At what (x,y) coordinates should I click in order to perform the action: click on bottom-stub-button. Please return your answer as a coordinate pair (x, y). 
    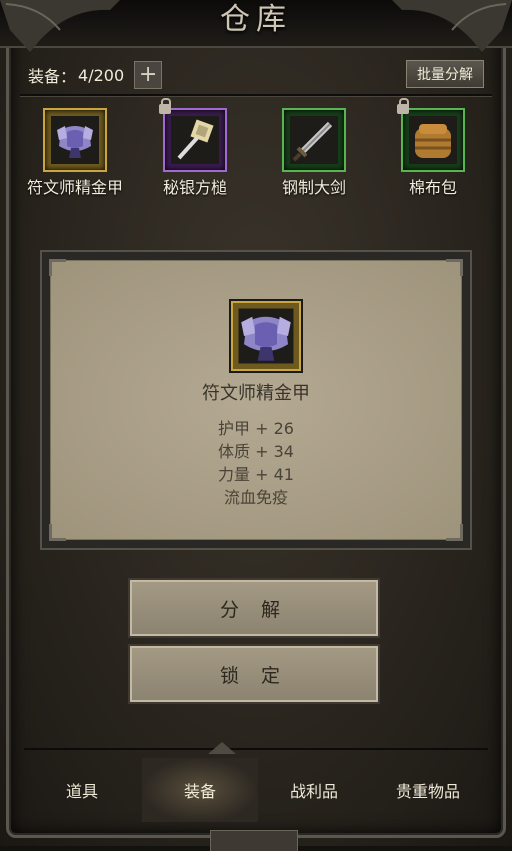
    Looking at the image, I should click on (254, 840).